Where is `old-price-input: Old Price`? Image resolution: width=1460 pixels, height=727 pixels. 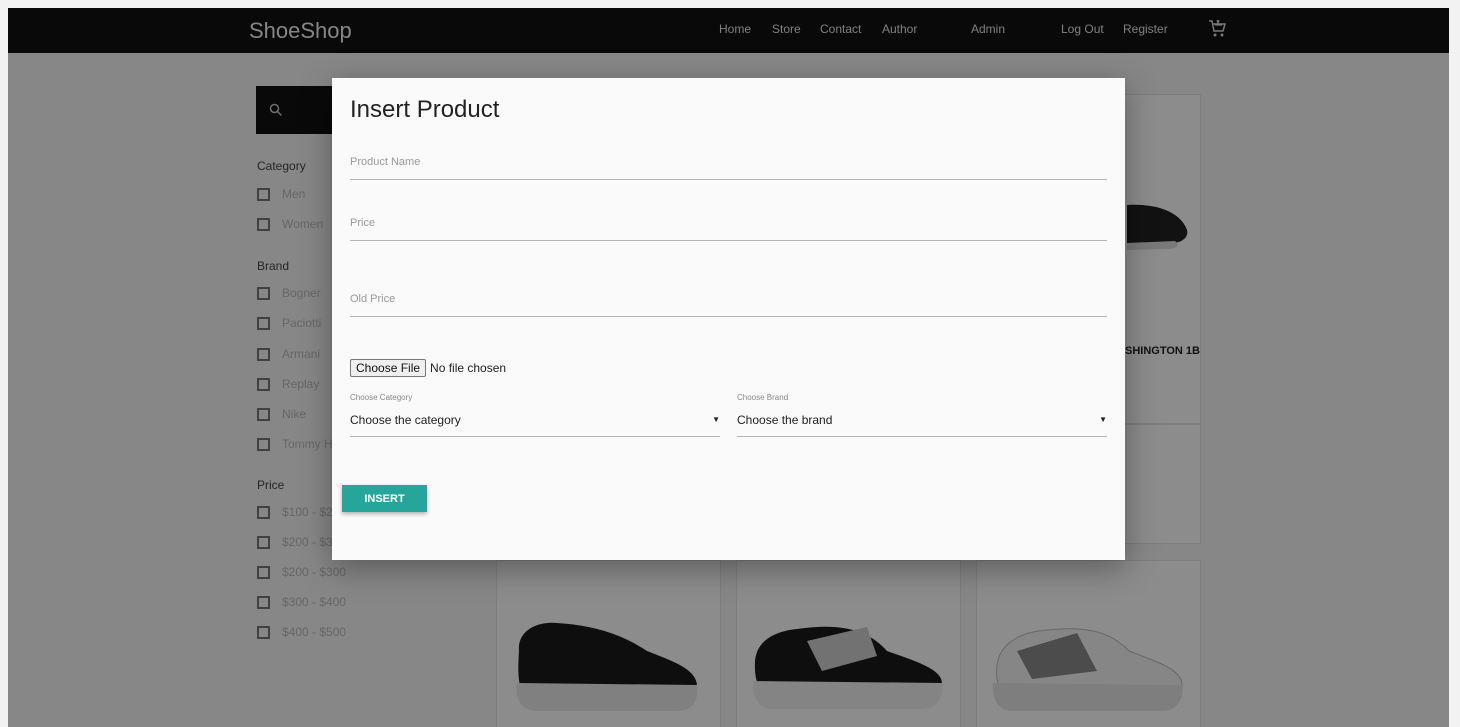 old-price-input: Old Price is located at coordinates (728, 304).